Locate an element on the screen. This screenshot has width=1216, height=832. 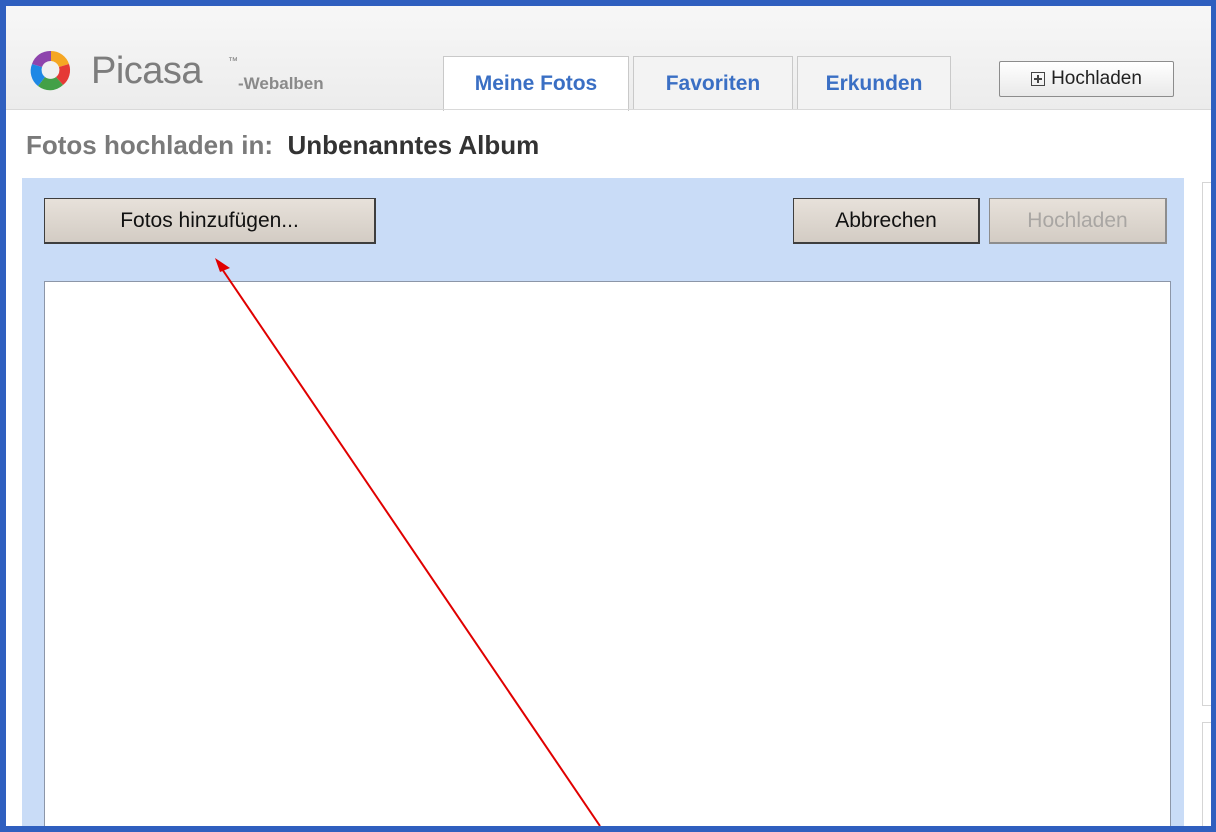
plus-box-icon is located at coordinates (1038, 79).